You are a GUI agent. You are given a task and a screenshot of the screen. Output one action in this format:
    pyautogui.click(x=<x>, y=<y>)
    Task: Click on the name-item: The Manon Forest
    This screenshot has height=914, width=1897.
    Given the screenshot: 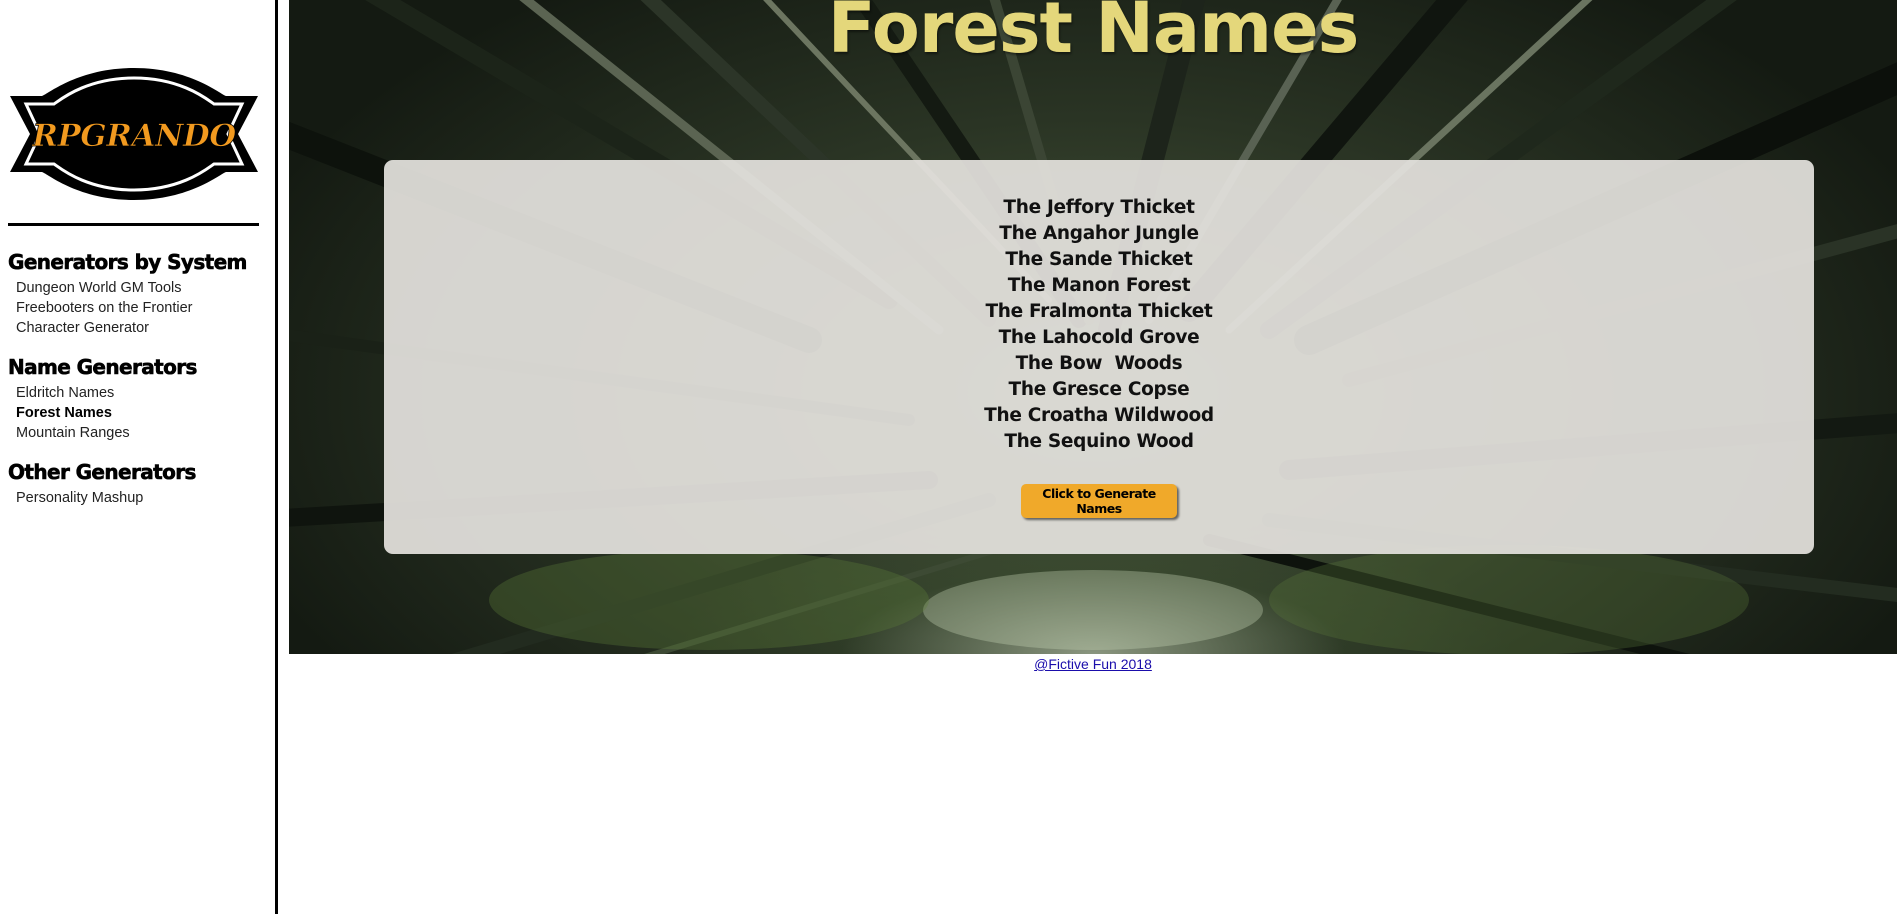 What is the action you would take?
    pyautogui.click(x=1099, y=285)
    